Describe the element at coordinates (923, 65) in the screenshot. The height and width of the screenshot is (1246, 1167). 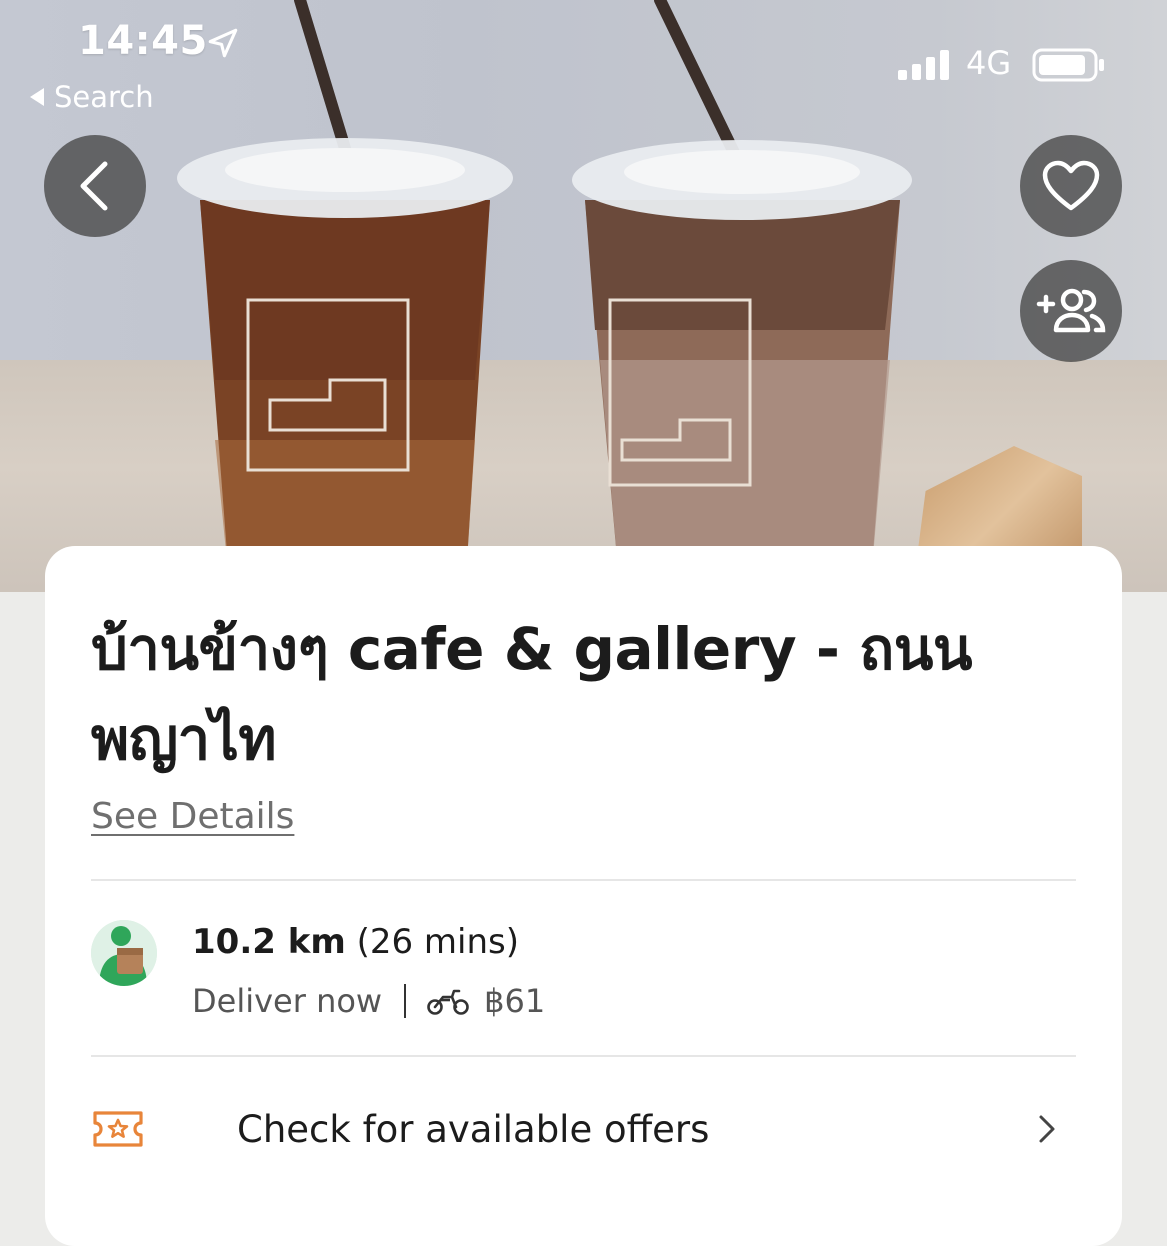
I see `cellular-signal-icon` at that location.